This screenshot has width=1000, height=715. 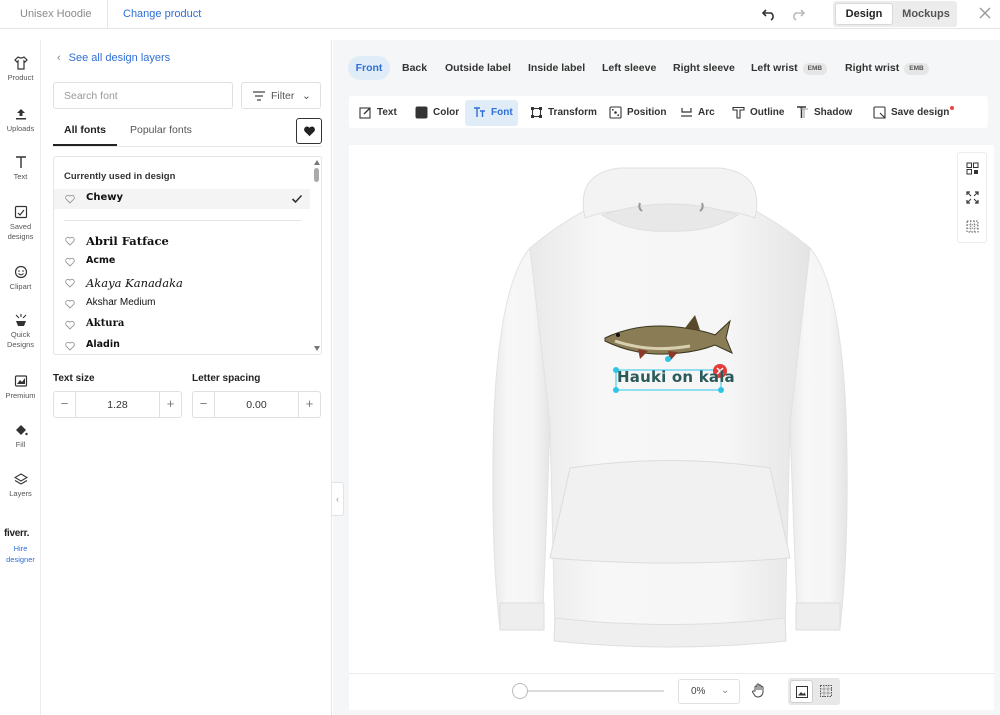 I want to click on hand-pan-icon, so click(x=759, y=690).